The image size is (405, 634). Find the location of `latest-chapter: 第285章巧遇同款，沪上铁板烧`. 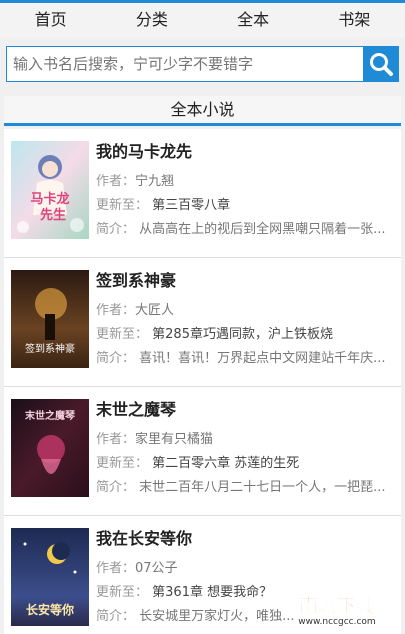

latest-chapter: 第285章巧遇同款，沪上铁板烧 is located at coordinates (242, 334).